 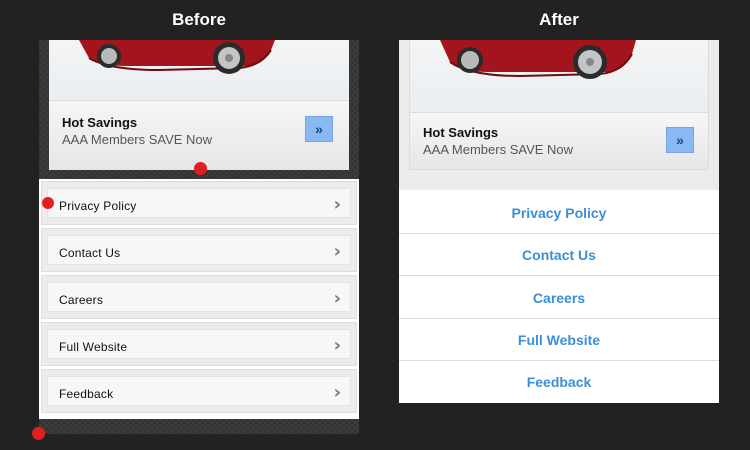 What do you see at coordinates (199, 344) in the screenshot?
I see `menu-item-full-website: Full Website ›` at bounding box center [199, 344].